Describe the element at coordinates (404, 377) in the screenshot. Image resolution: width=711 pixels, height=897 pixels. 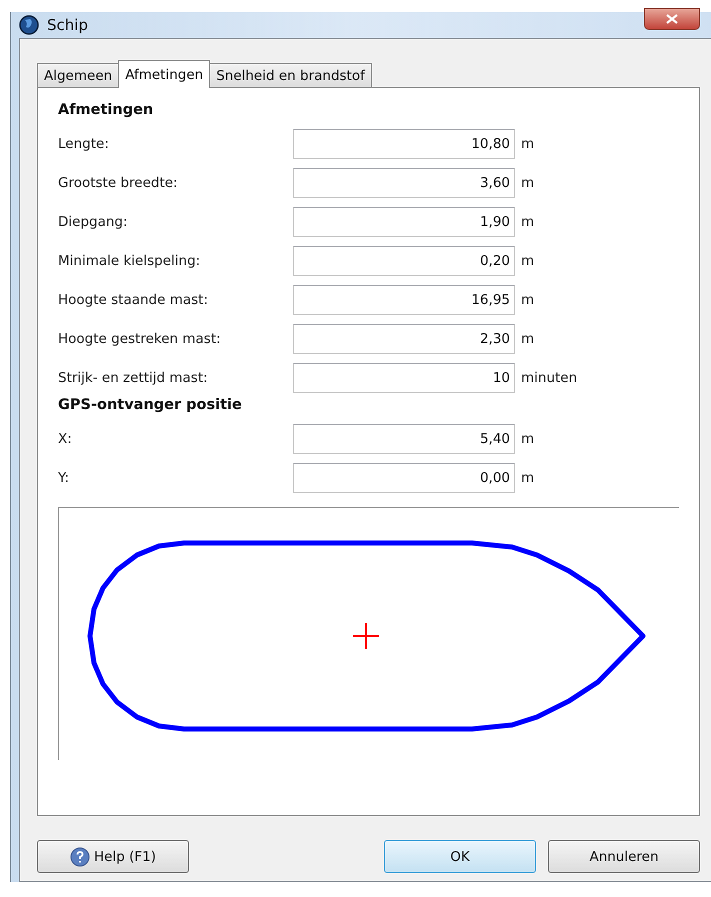
I see `input-field: 10` at that location.